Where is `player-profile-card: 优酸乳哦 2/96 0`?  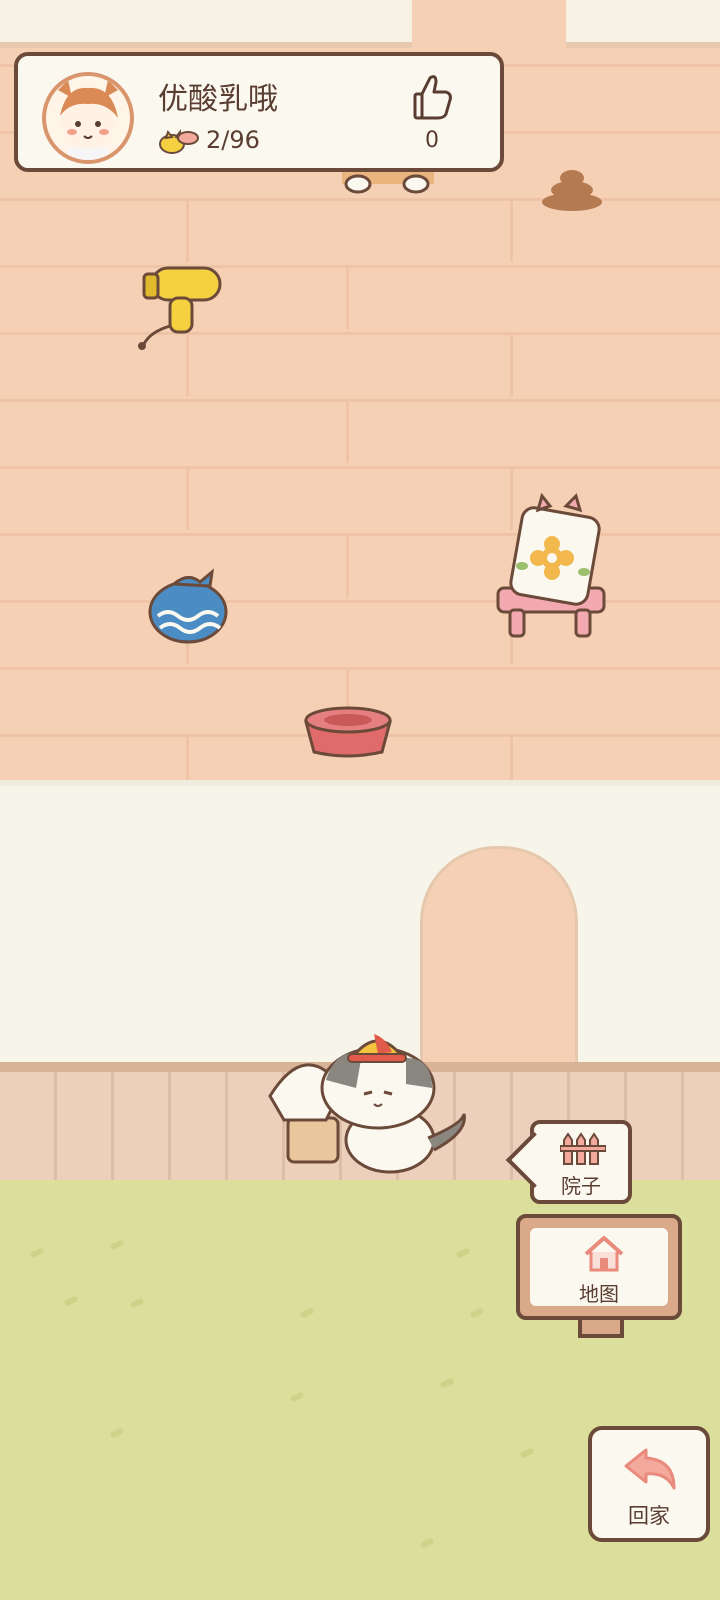 player-profile-card: 优酸乳哦 2/96 0 is located at coordinates (259, 112).